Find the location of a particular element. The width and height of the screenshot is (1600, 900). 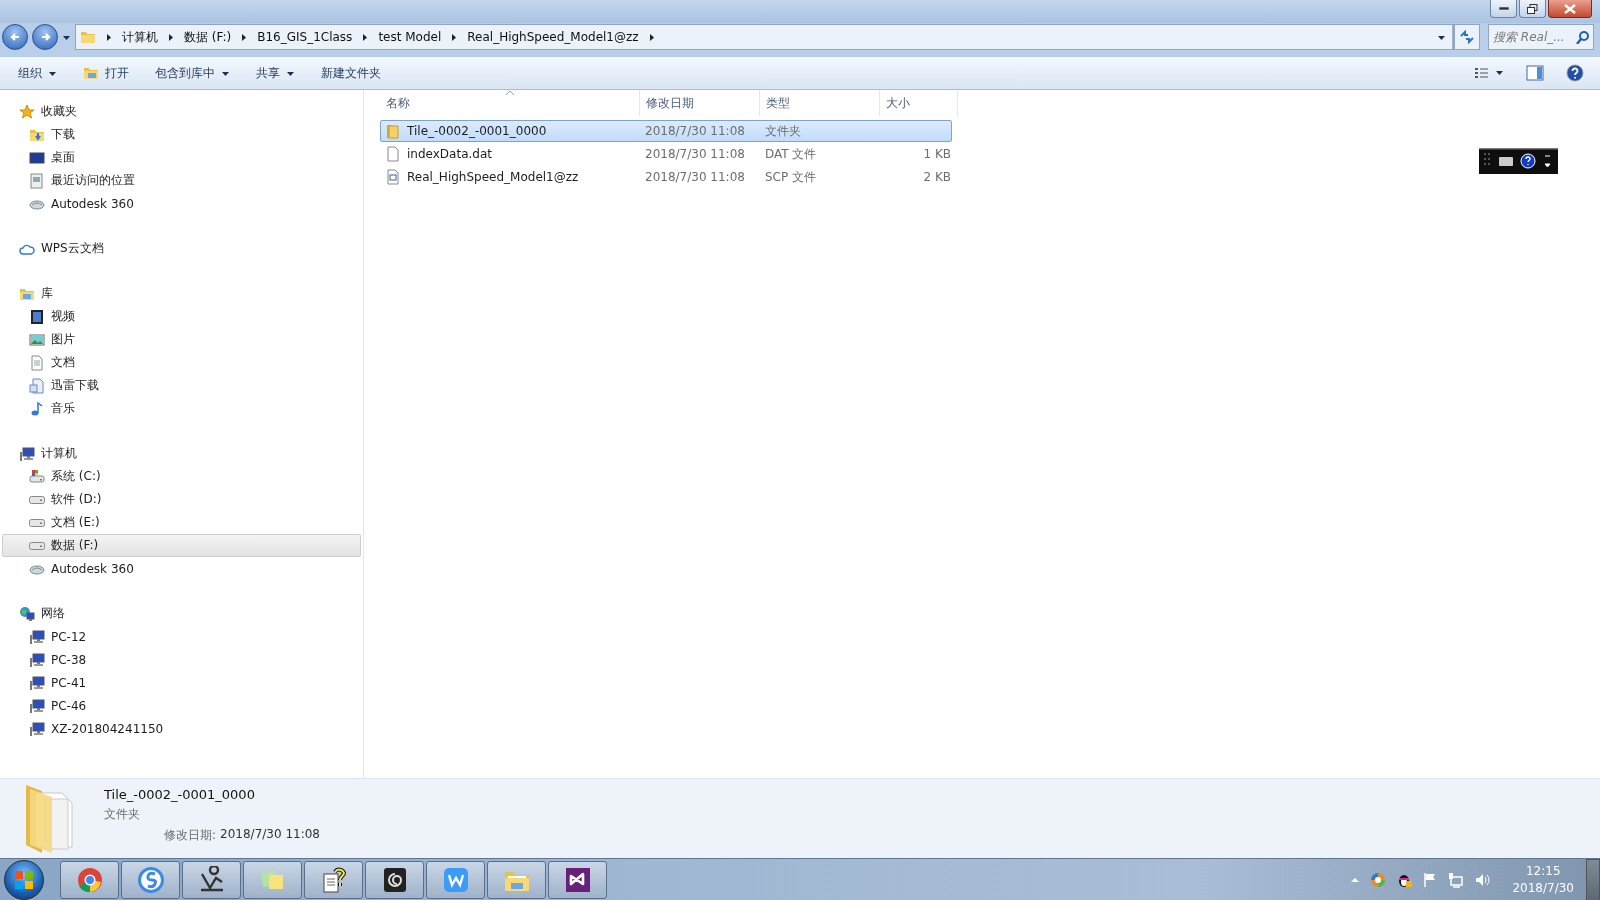

sidebar-item: PC-38 is located at coordinates (181, 659).